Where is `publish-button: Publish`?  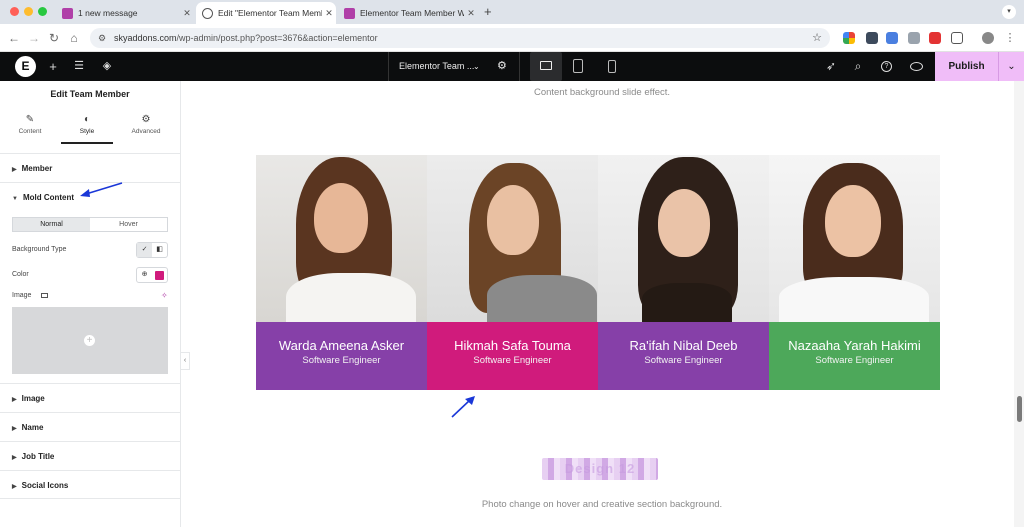
publish-button: Publish is located at coordinates (966, 66).